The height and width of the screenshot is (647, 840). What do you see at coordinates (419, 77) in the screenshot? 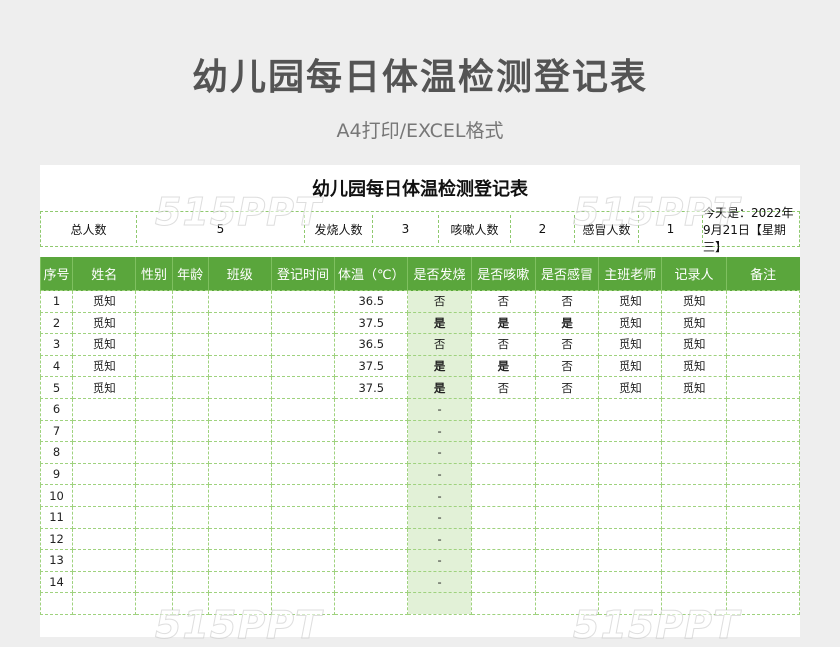
I see `page-title: 幼儿园每日体温检测登记表` at bounding box center [419, 77].